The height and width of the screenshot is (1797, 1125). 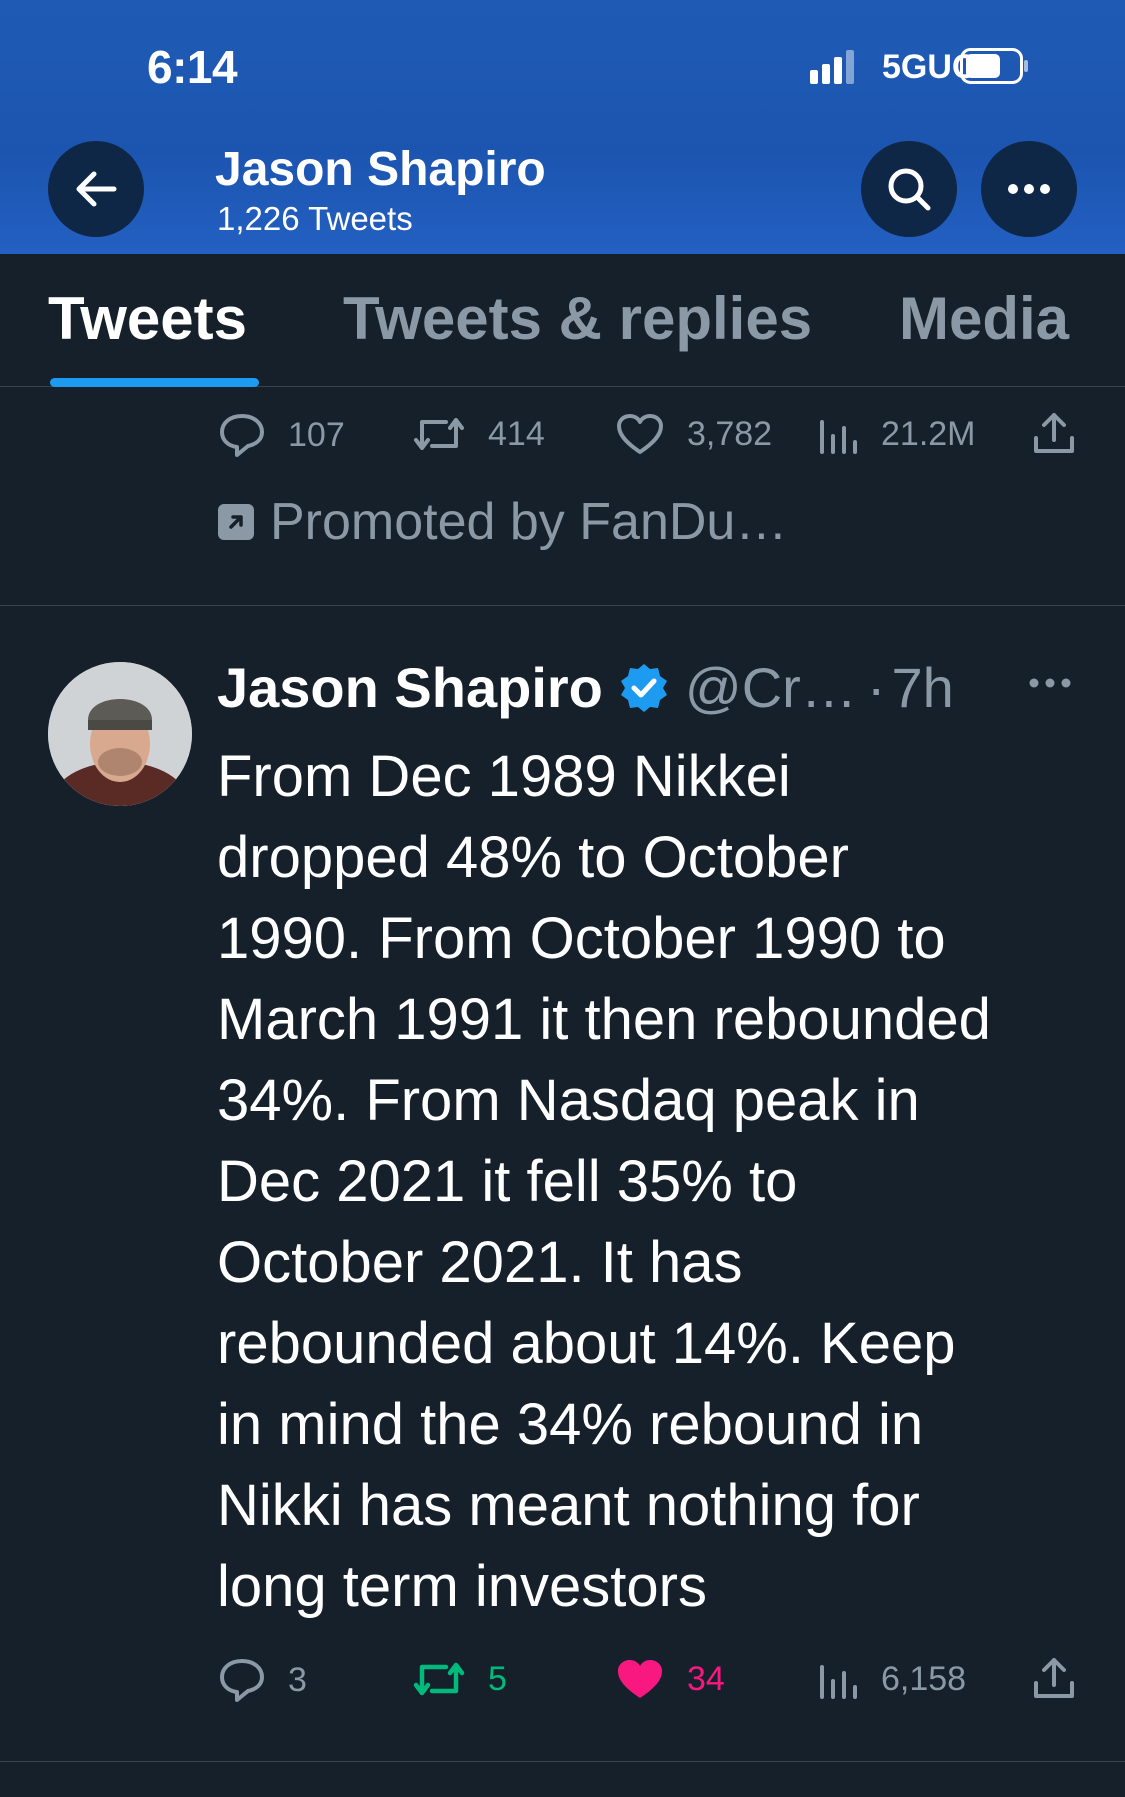 I want to click on views-count: 21.2M, so click(x=928, y=433).